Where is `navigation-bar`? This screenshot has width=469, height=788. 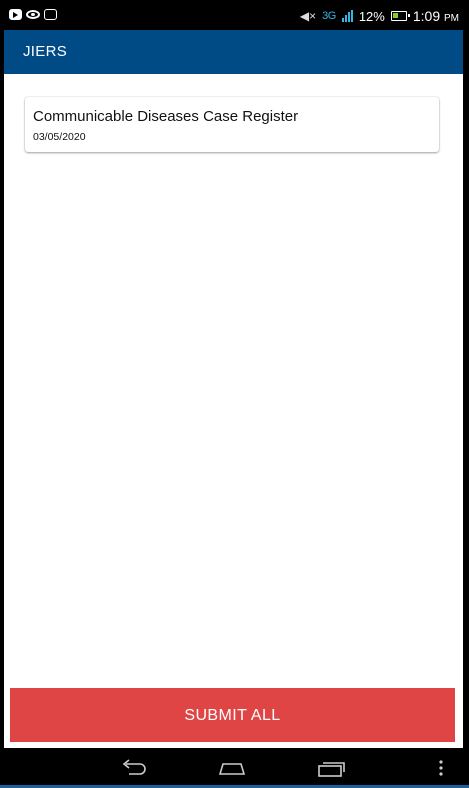 navigation-bar is located at coordinates (234, 768).